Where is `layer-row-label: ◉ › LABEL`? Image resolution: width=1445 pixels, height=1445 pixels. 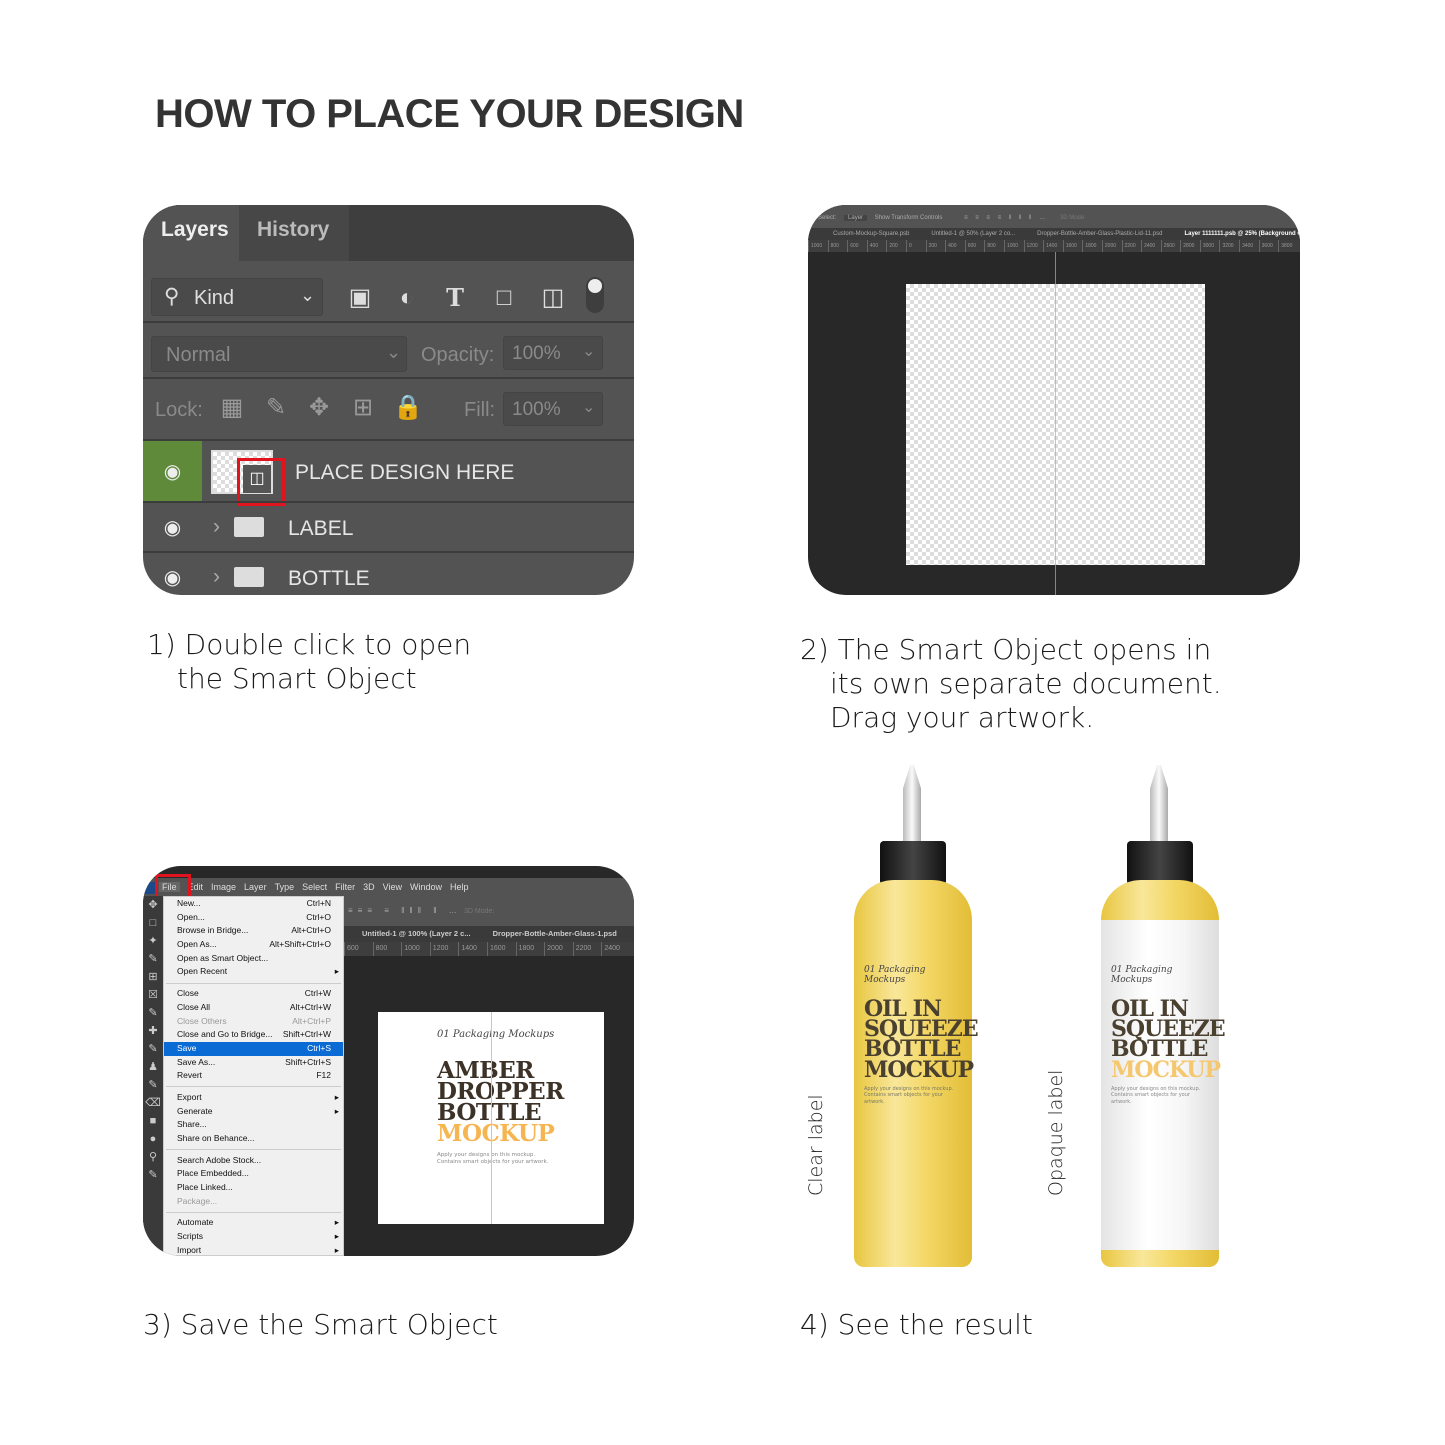
layer-row-label: ◉ › LABEL is located at coordinates (388, 526).